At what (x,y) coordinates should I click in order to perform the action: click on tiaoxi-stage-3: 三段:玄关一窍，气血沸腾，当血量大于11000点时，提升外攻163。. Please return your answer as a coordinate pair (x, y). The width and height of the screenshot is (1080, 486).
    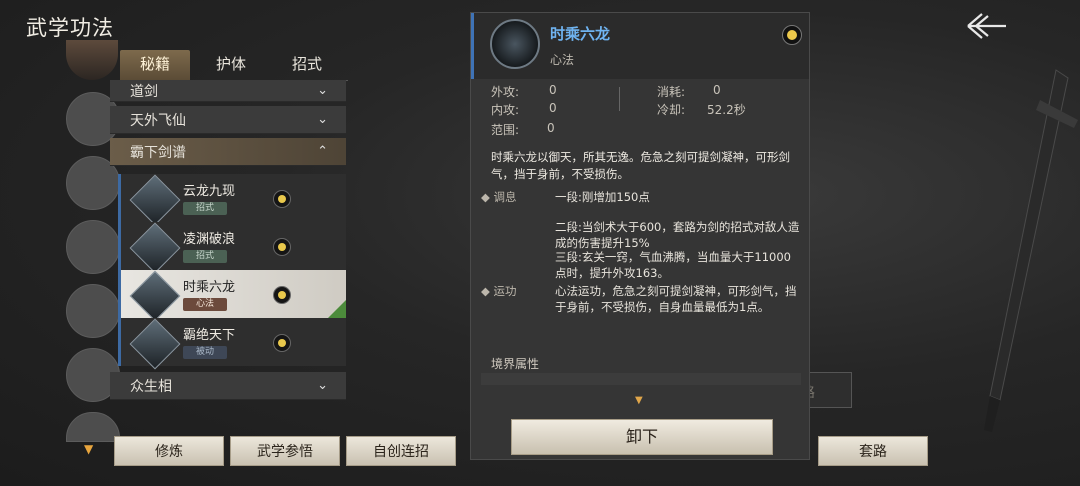
    Looking at the image, I should click on (673, 265).